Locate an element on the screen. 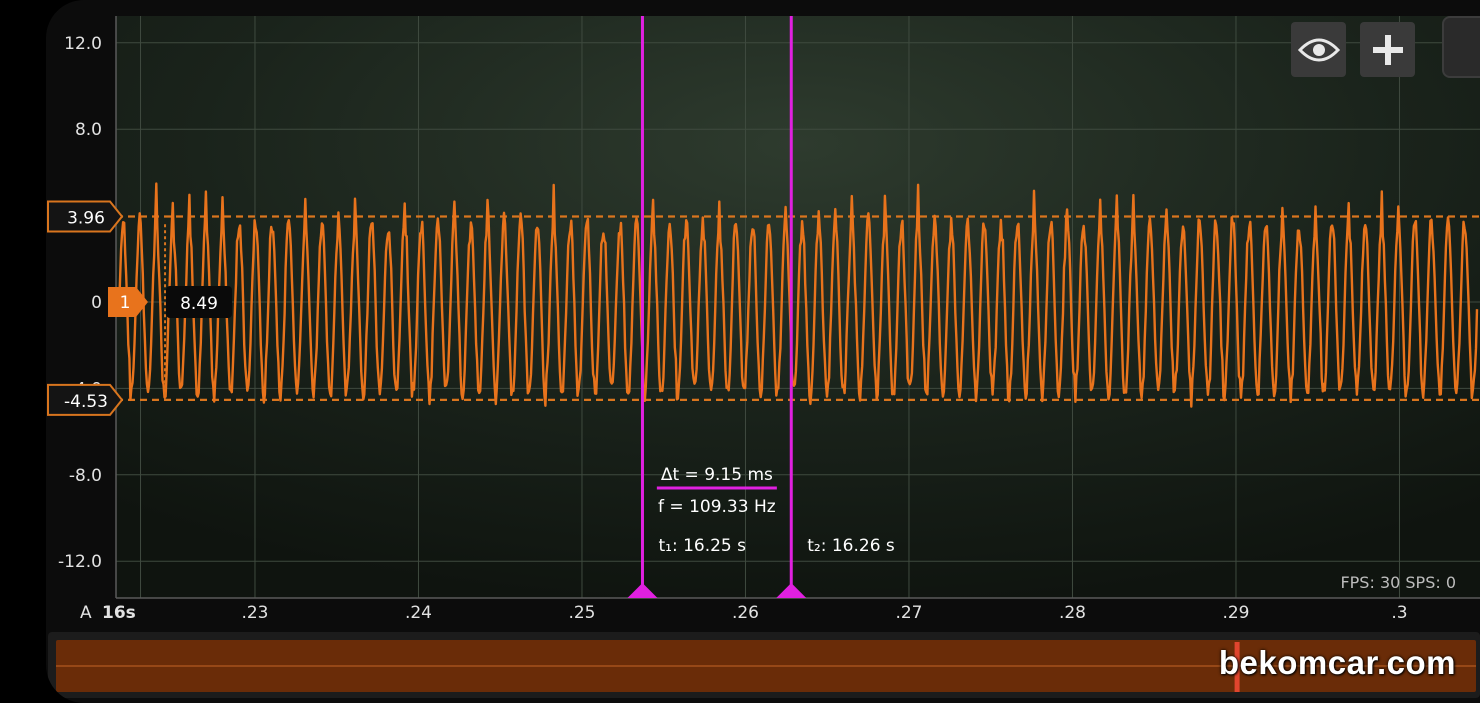 The width and height of the screenshot is (1480, 703). x-tick-label: .25 is located at coordinates (581, 613).